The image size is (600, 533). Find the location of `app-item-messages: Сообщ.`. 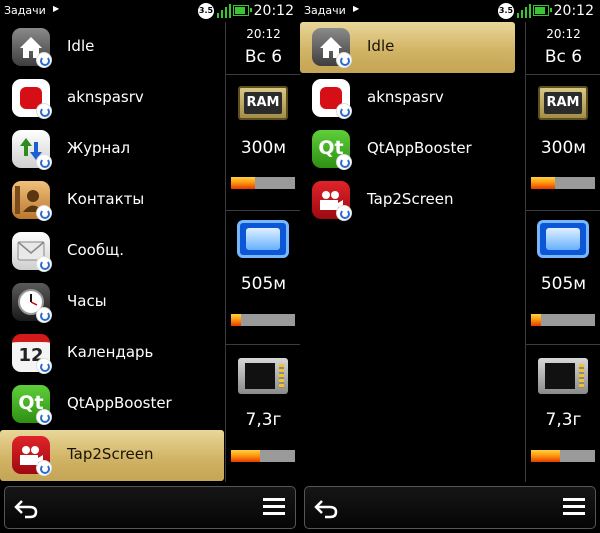

app-item-messages: Сообщ. is located at coordinates (112, 251).